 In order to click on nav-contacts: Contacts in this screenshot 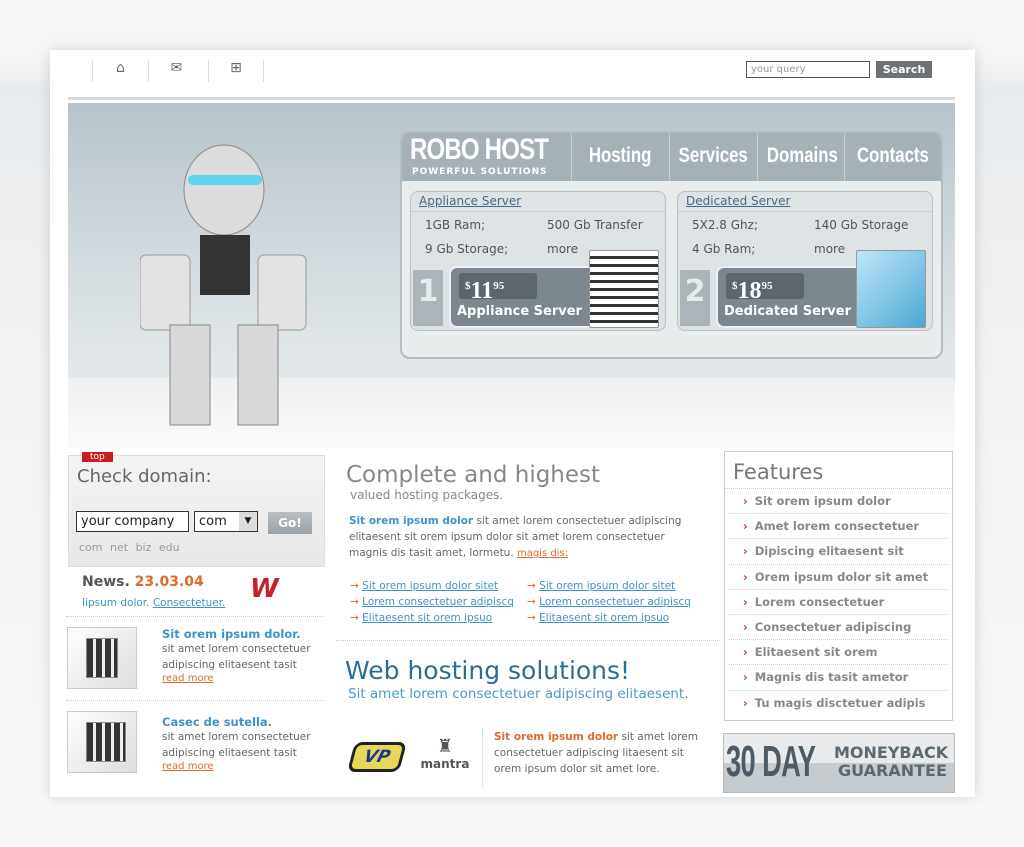, I will do `click(893, 157)`.